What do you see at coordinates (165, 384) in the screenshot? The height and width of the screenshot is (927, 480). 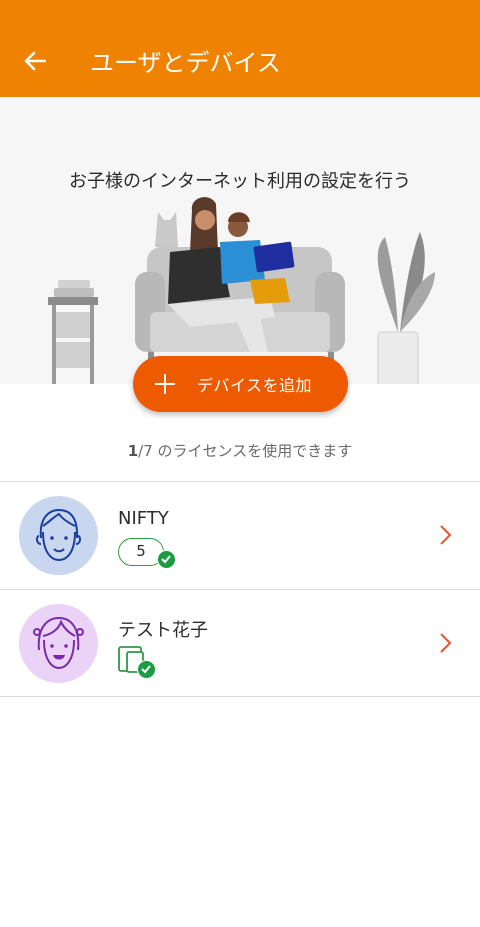 I see `plus-icon` at bounding box center [165, 384].